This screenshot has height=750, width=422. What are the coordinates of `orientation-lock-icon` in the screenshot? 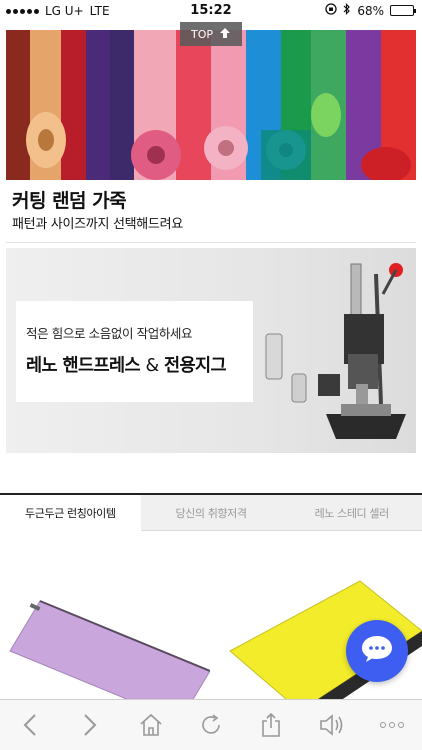 It's located at (331, 10).